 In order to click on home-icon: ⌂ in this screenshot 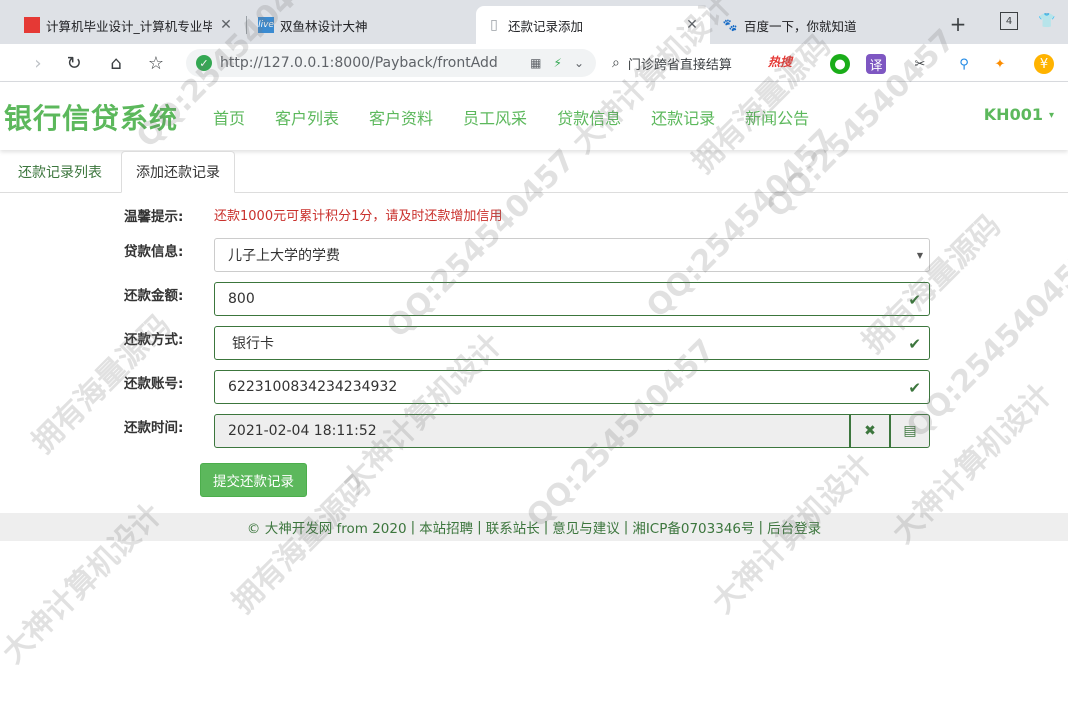, I will do `click(116, 63)`.